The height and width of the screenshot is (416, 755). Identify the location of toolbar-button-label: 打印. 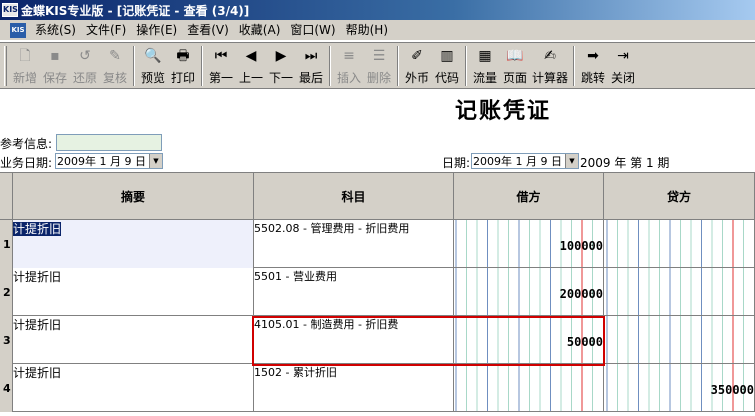
(182, 78).